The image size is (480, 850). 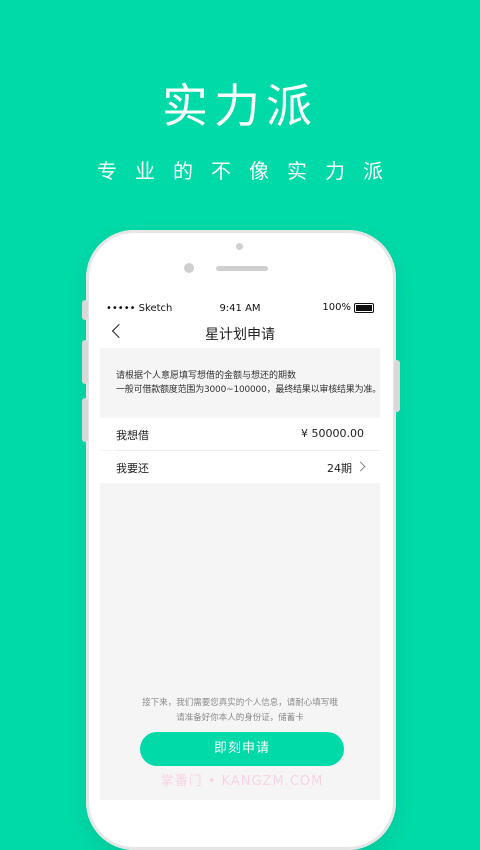 I want to click on navigation-bar: 星计划申请, so click(x=240, y=333).